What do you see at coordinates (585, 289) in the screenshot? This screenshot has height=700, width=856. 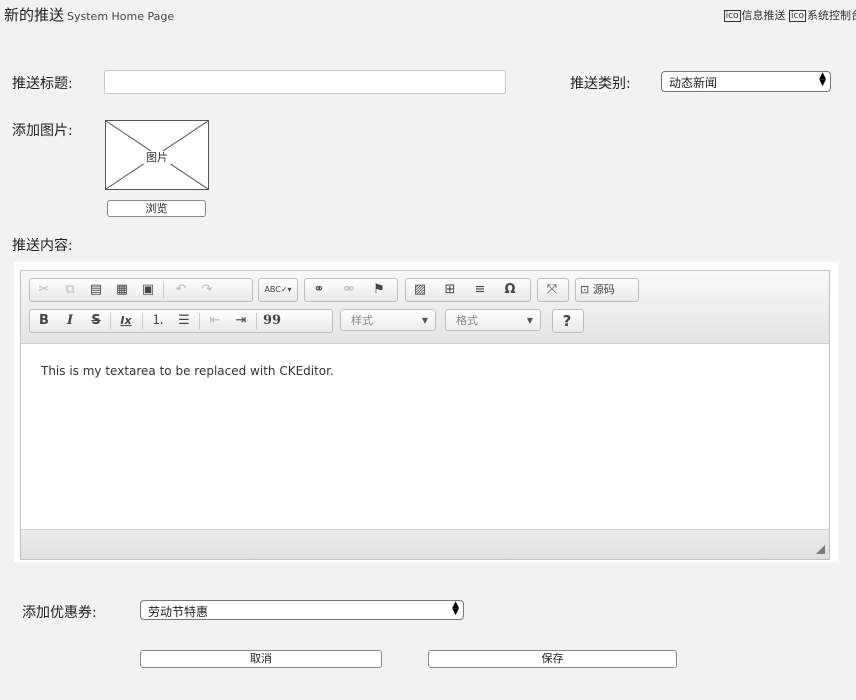 I see `source-icon: ⊡` at bounding box center [585, 289].